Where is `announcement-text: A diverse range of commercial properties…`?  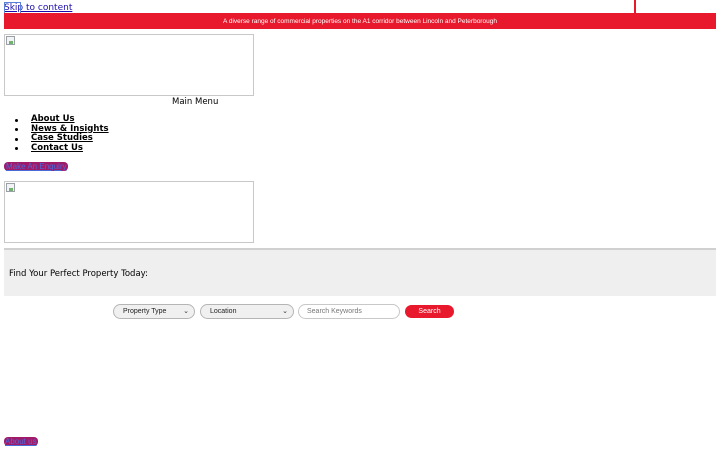
announcement-text: A diverse range of commercial properties… is located at coordinates (360, 21).